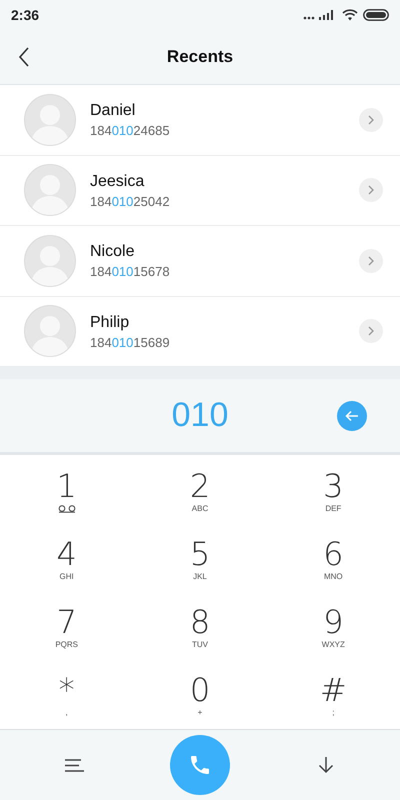 The width and height of the screenshot is (400, 800). What do you see at coordinates (200, 645) in the screenshot?
I see `key-letters: TUV` at bounding box center [200, 645].